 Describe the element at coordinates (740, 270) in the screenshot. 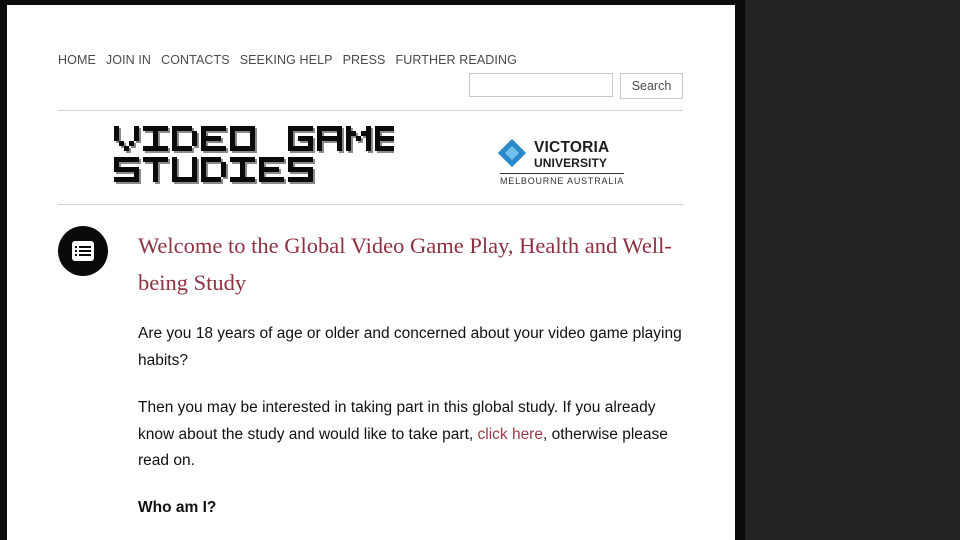

I see `window-frame-right` at that location.